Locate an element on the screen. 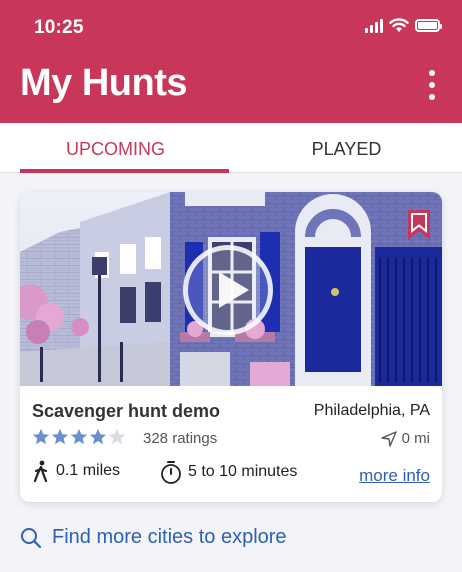  tab-bar: UPCOMING PLAYED is located at coordinates (231, 148).